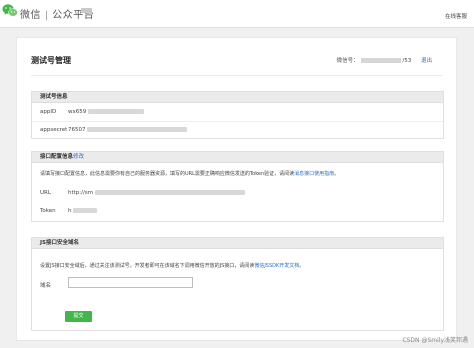 The image size is (474, 348). I want to click on redacted-url, so click(169, 192).